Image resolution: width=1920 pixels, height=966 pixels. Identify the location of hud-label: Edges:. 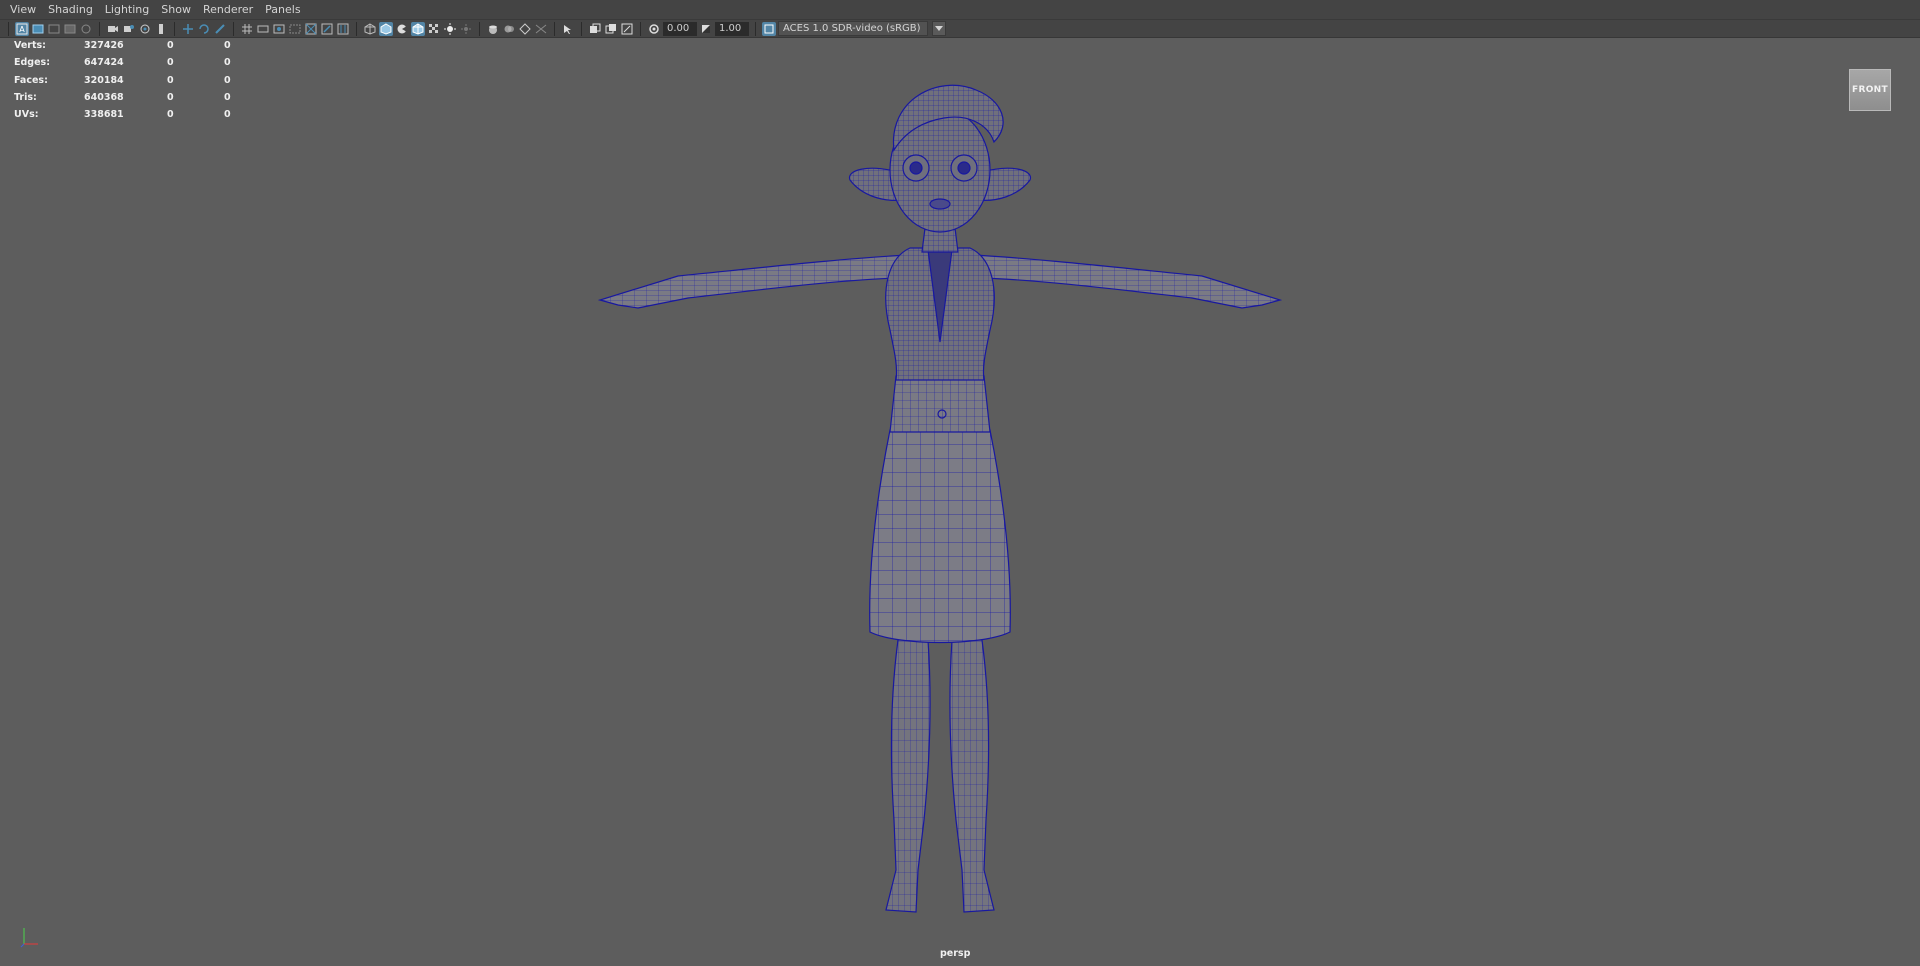
(32, 63).